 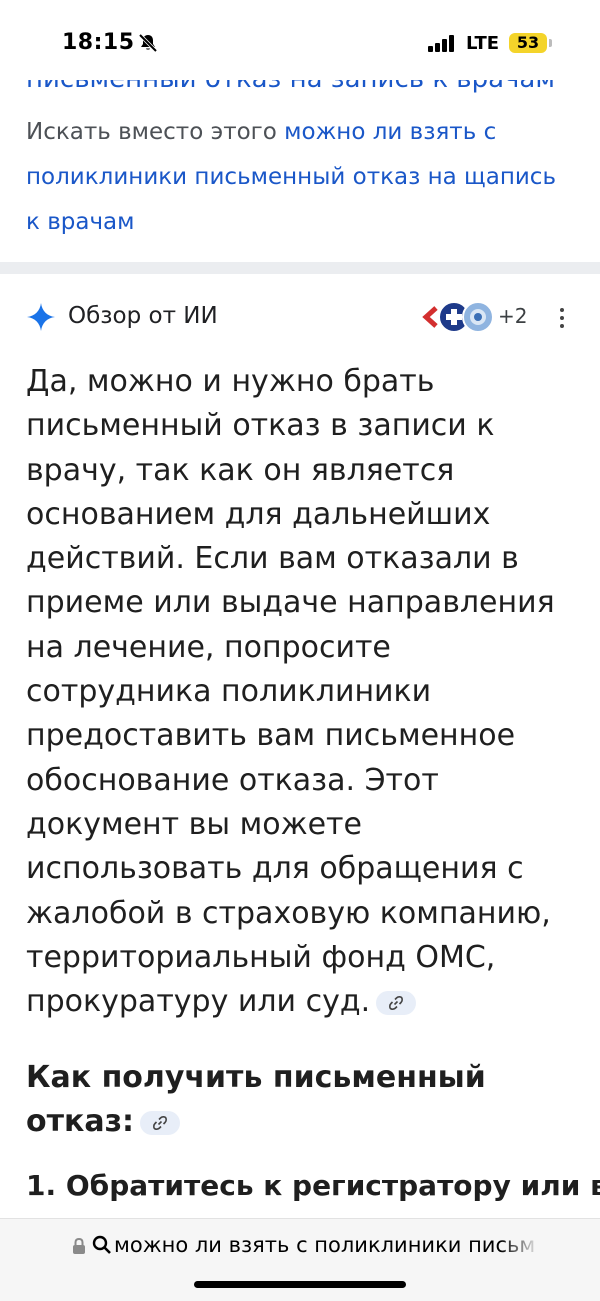 I want to click on battery-icon: 53, so click(x=528, y=43).